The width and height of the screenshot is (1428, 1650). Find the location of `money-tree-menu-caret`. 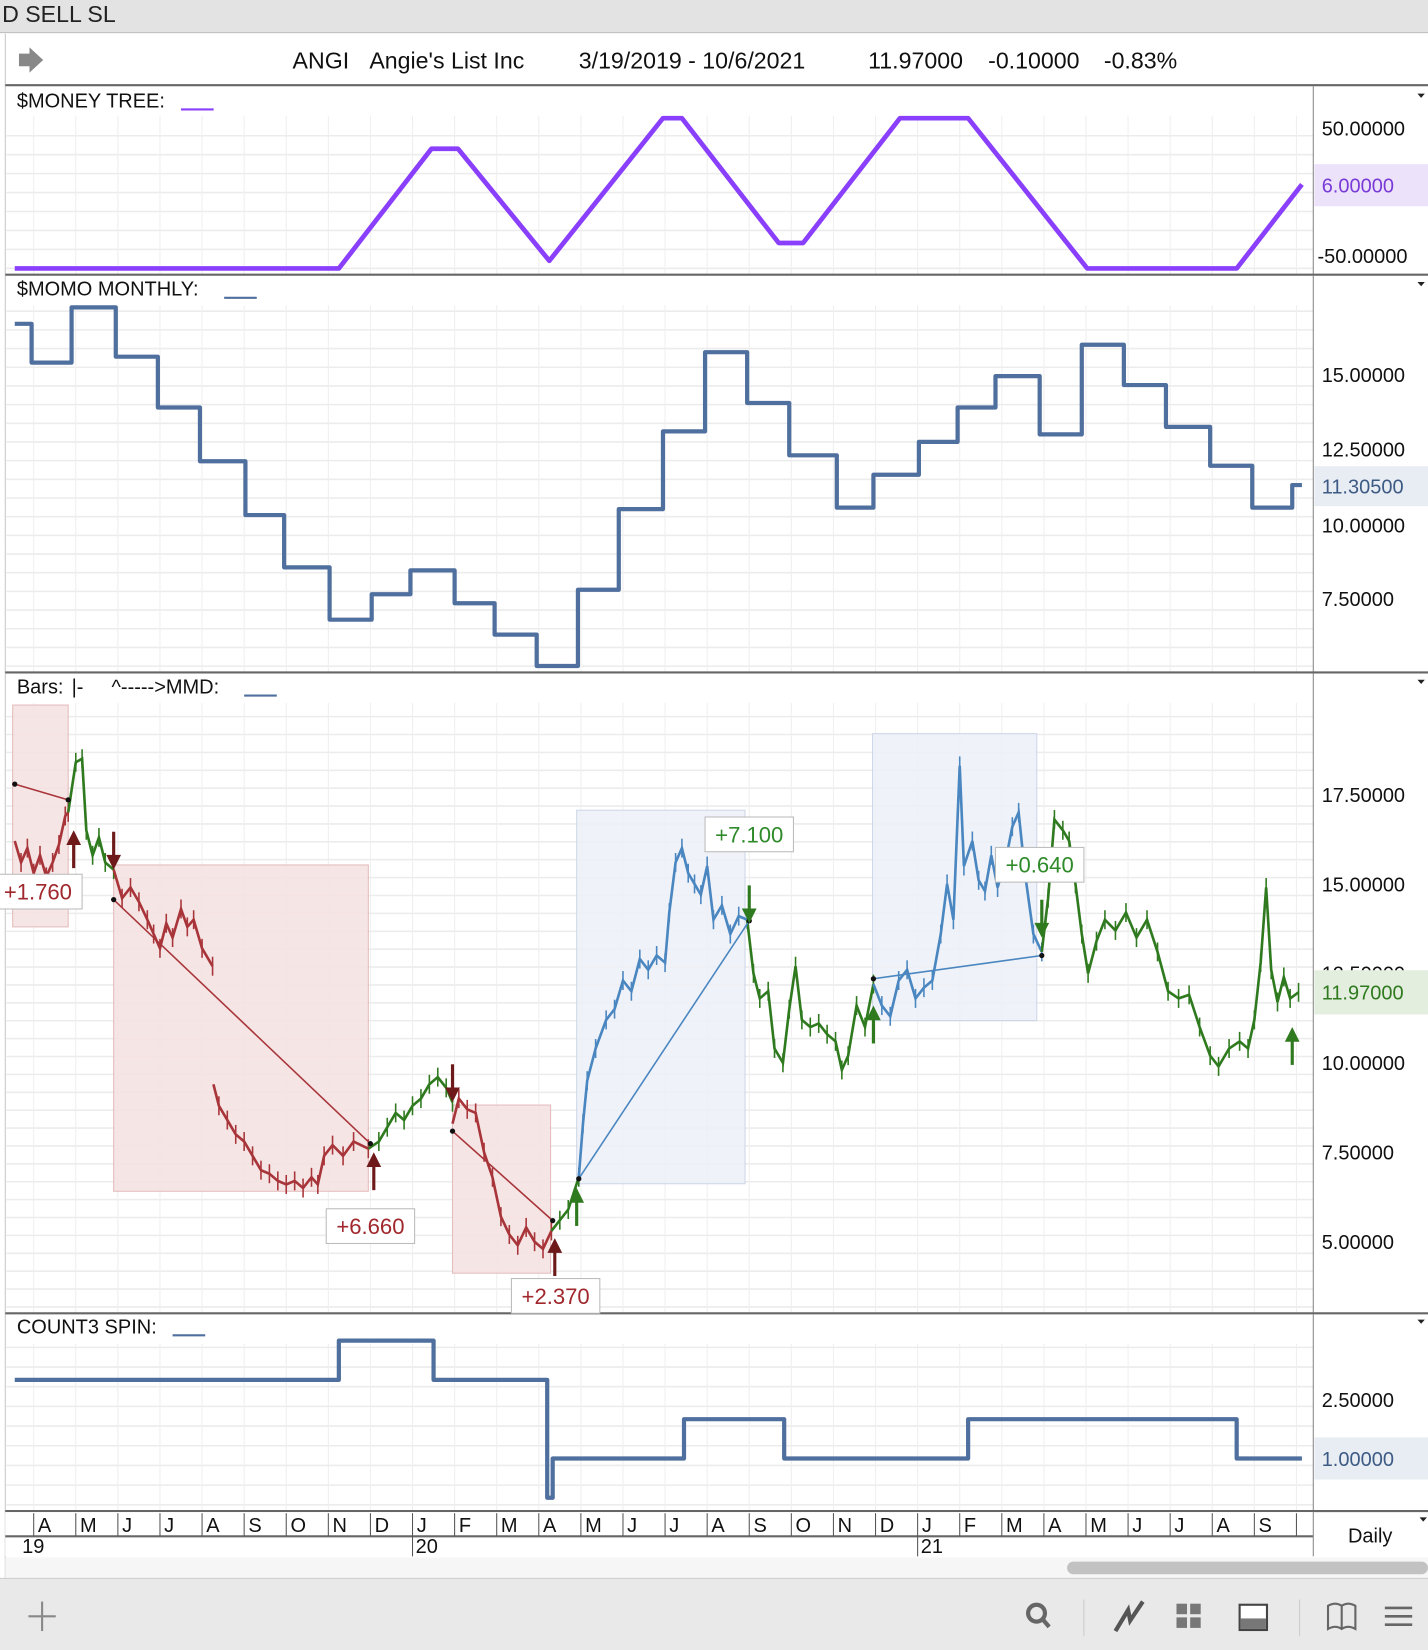

money-tree-menu-caret is located at coordinates (1421, 95).